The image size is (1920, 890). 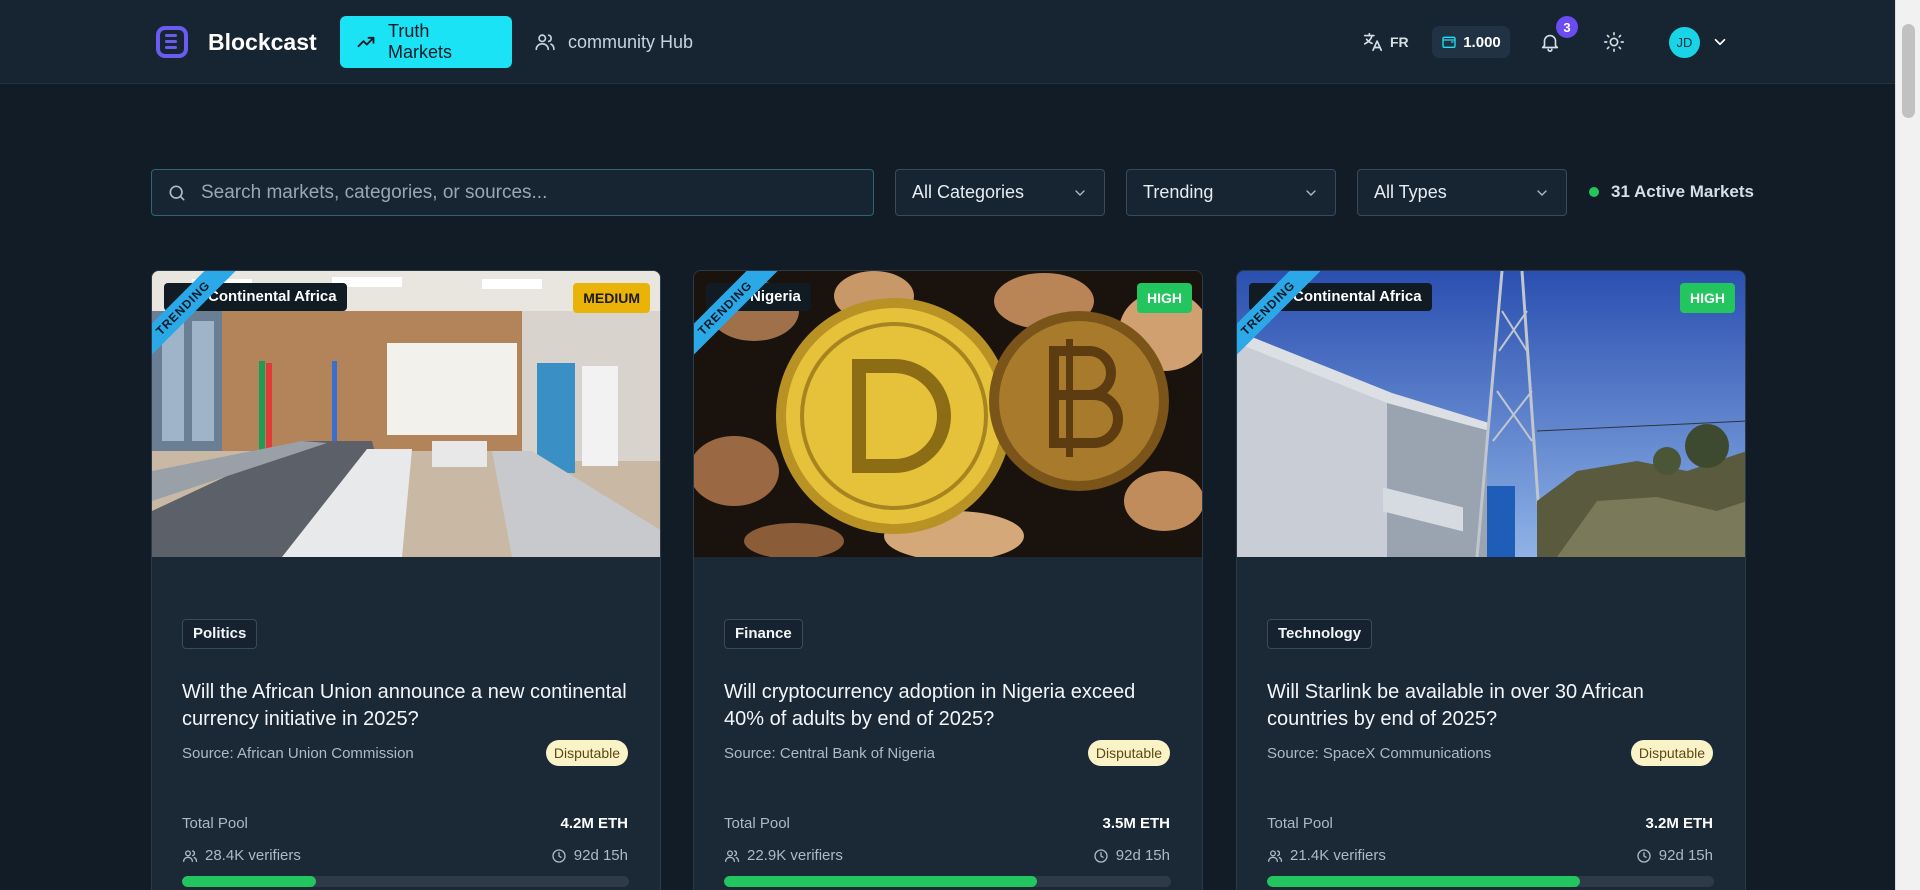 I want to click on sun-icon, so click(x=1614, y=42).